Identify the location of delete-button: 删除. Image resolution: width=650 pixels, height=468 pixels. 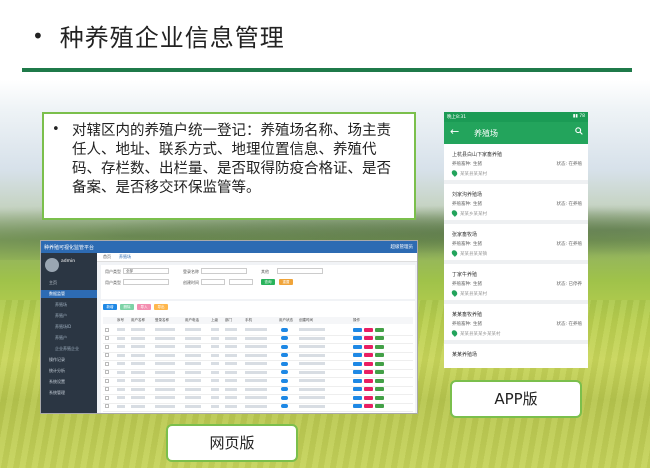
(127, 307).